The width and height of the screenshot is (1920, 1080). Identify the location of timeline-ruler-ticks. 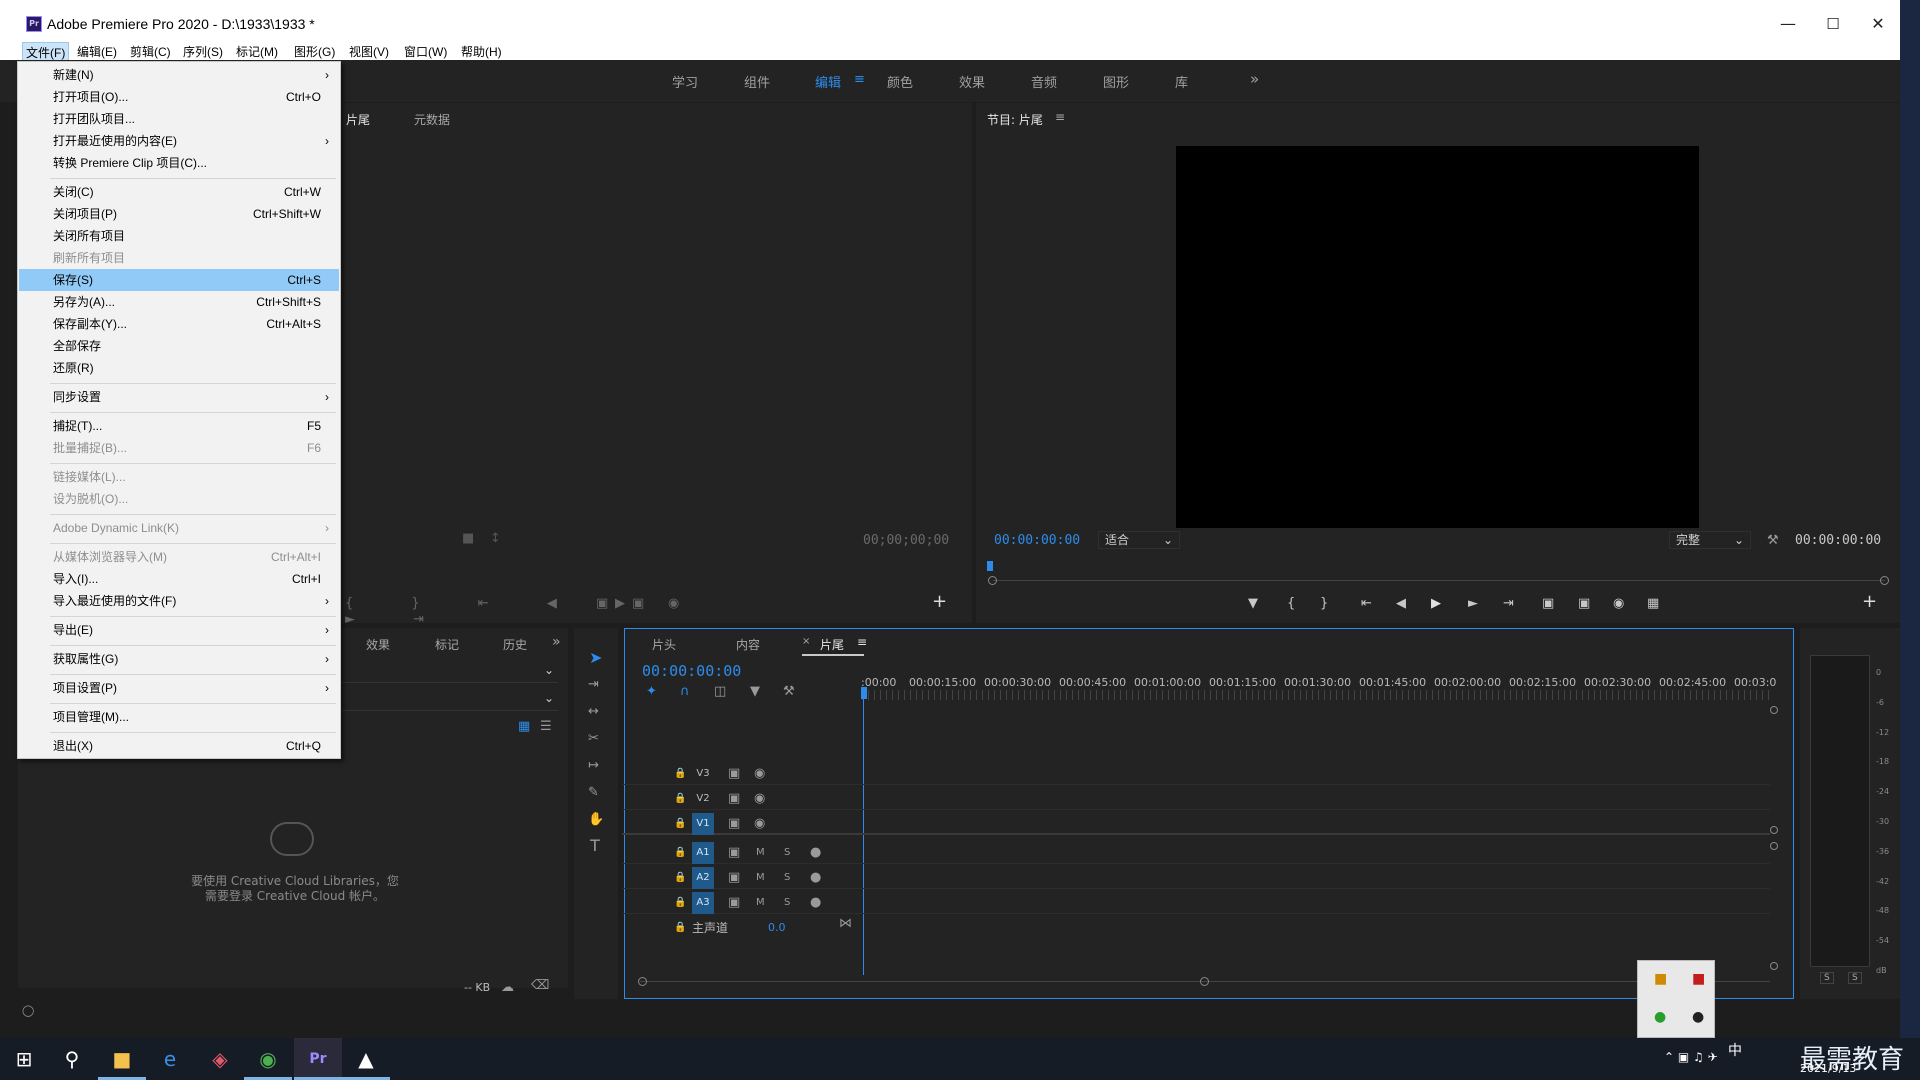
(1318, 695).